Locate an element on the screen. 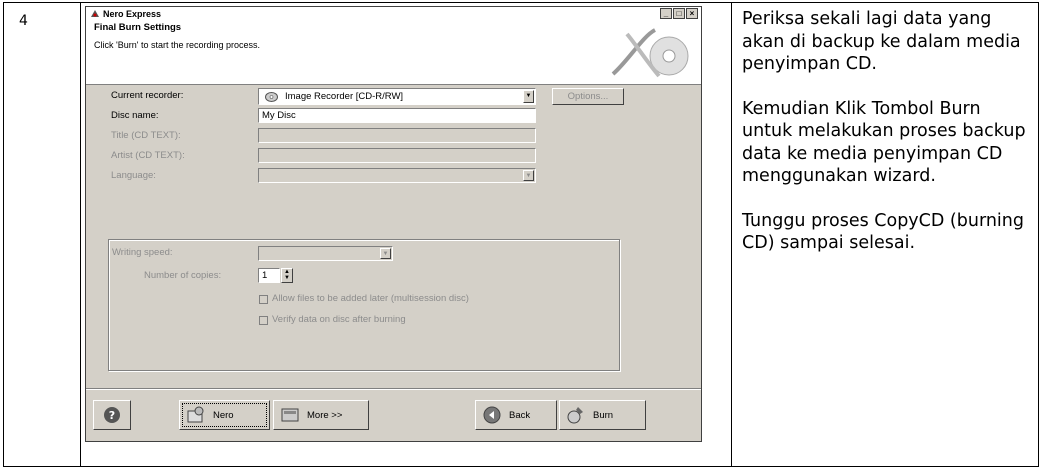  more-icon is located at coordinates (290, 415).